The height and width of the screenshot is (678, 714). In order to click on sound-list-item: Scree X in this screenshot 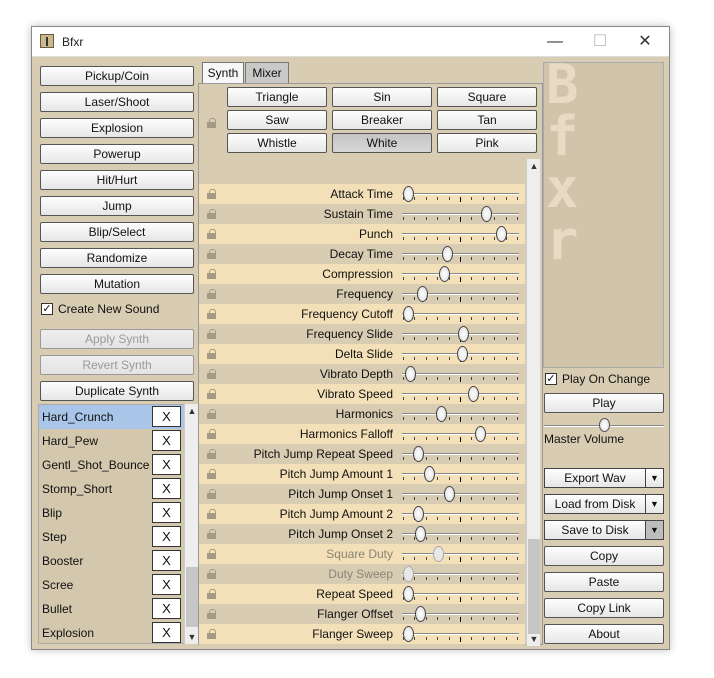, I will do `click(114, 585)`.